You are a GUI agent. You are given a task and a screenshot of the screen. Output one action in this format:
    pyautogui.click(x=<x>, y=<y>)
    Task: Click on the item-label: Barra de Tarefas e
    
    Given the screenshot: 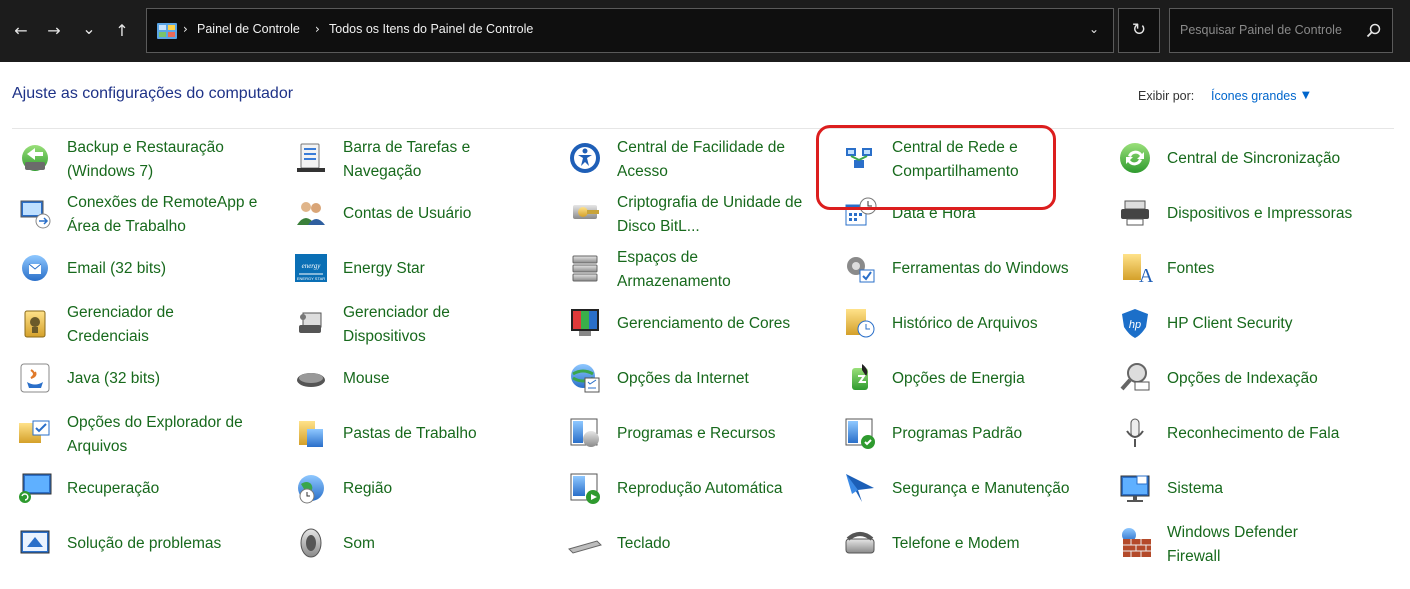 What is the action you would take?
    pyautogui.click(x=406, y=147)
    